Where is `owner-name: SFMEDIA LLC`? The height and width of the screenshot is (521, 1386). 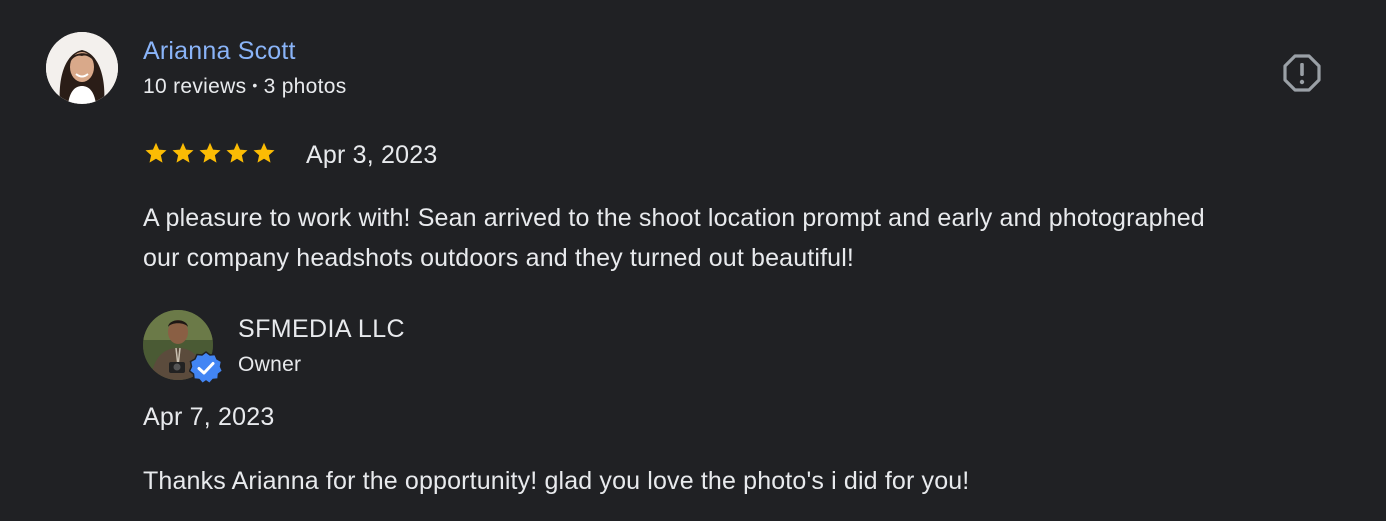 owner-name: SFMEDIA LLC is located at coordinates (321, 329).